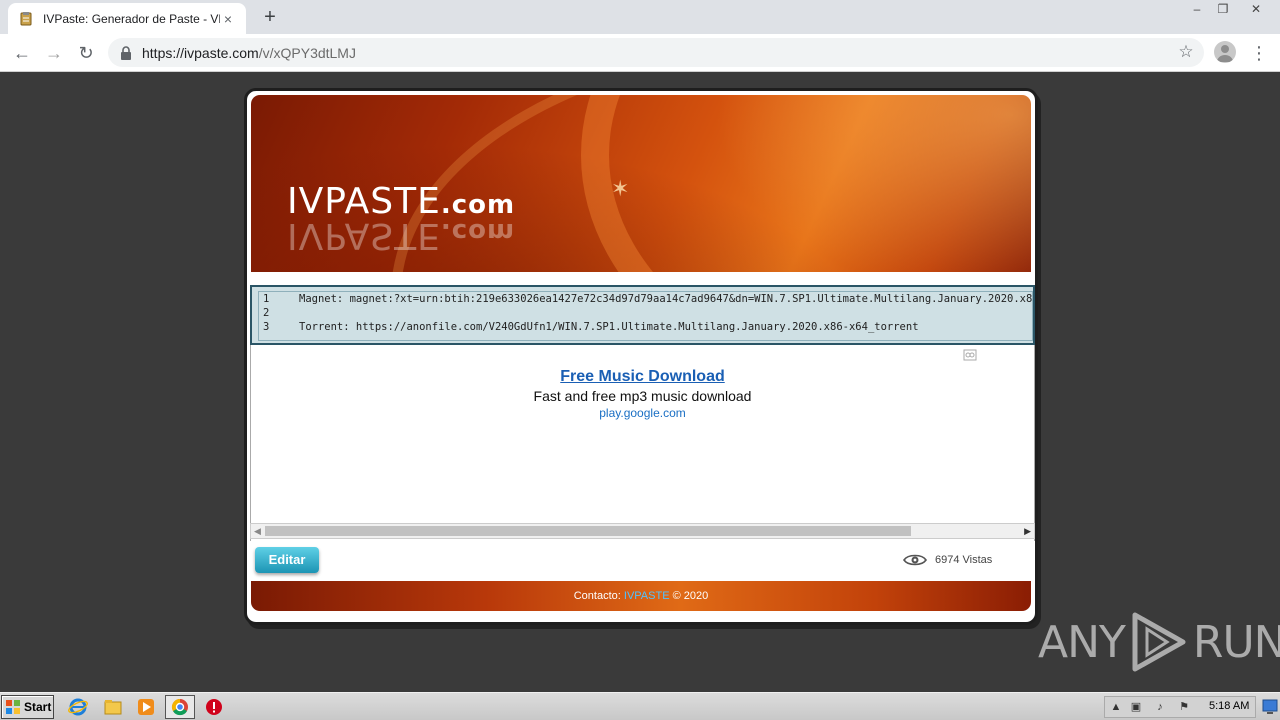 This screenshot has width=1280, height=720. Describe the element at coordinates (127, 52) in the screenshot. I see `lock-icon` at that location.